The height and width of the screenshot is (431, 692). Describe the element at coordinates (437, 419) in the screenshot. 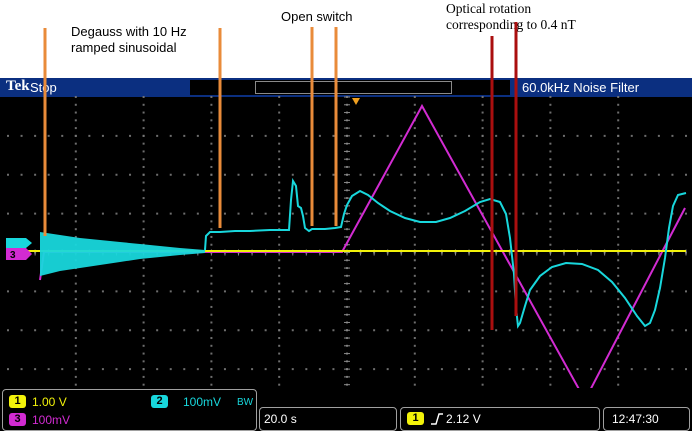

I see `rising-edge-icon` at that location.